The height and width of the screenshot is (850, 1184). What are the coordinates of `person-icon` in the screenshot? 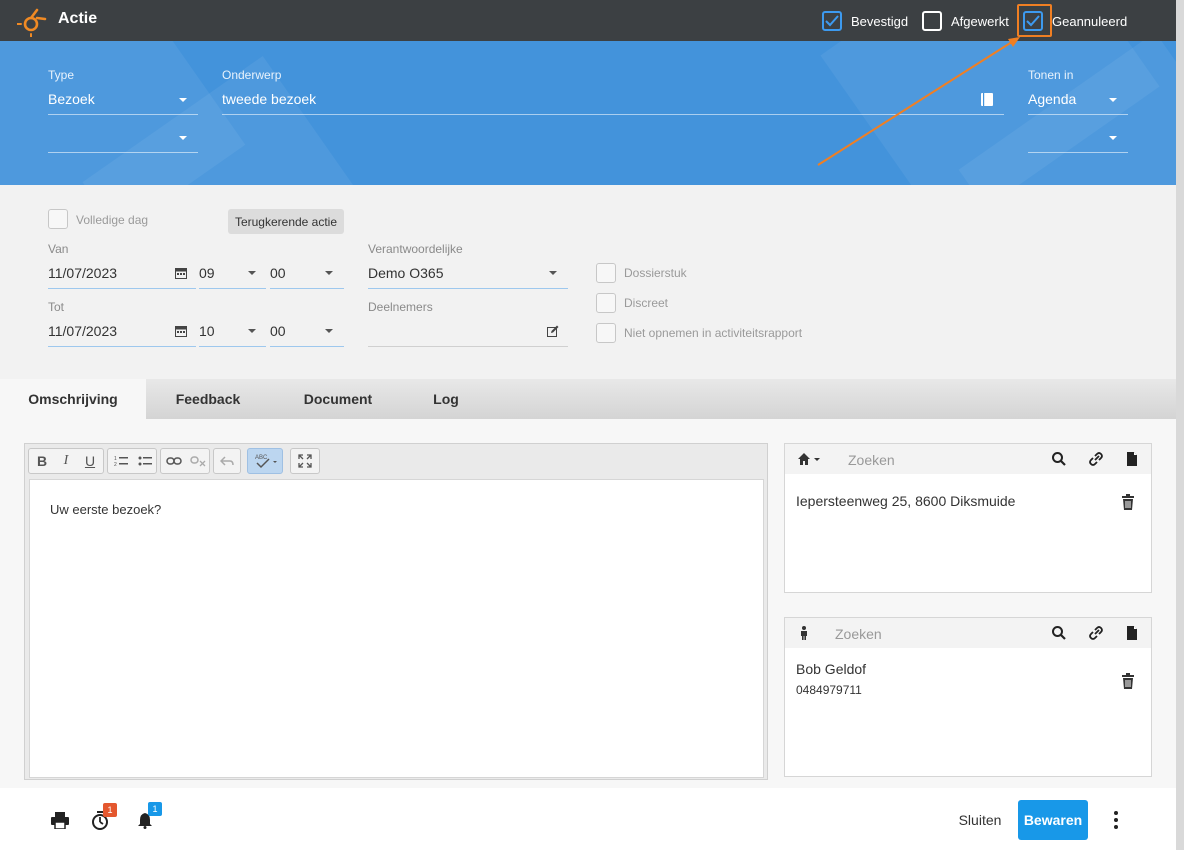 It's located at (804, 633).